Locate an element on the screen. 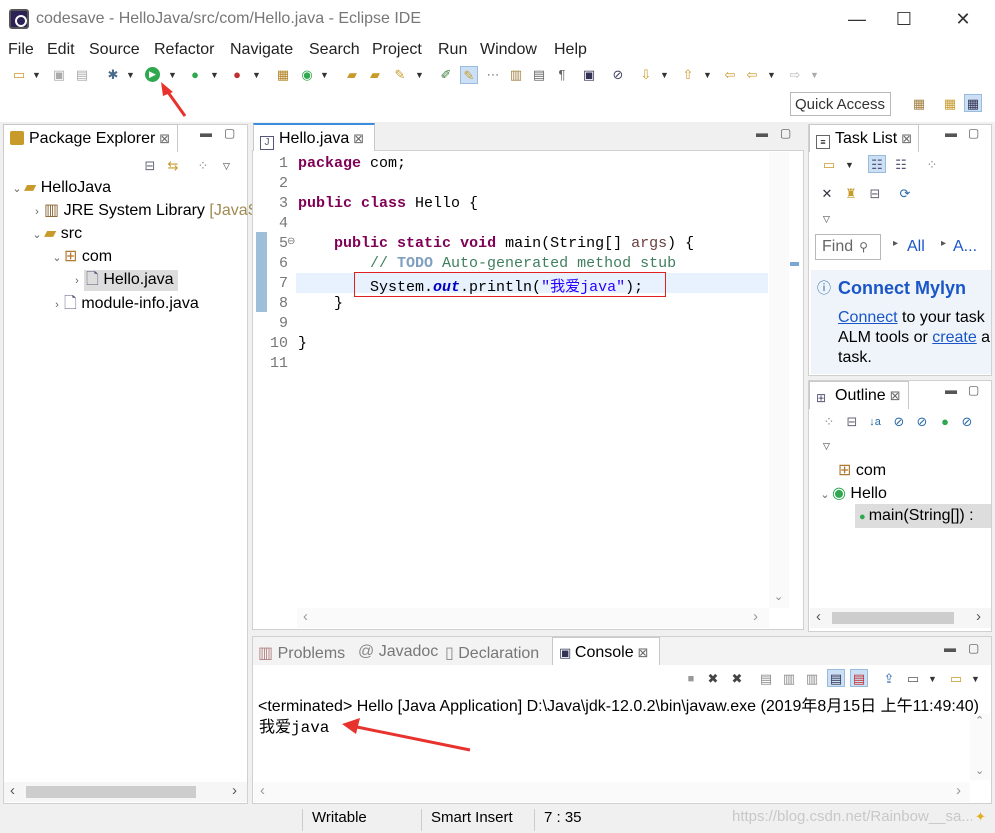  new-dropdown-icon: ▼ is located at coordinates (36, 75).